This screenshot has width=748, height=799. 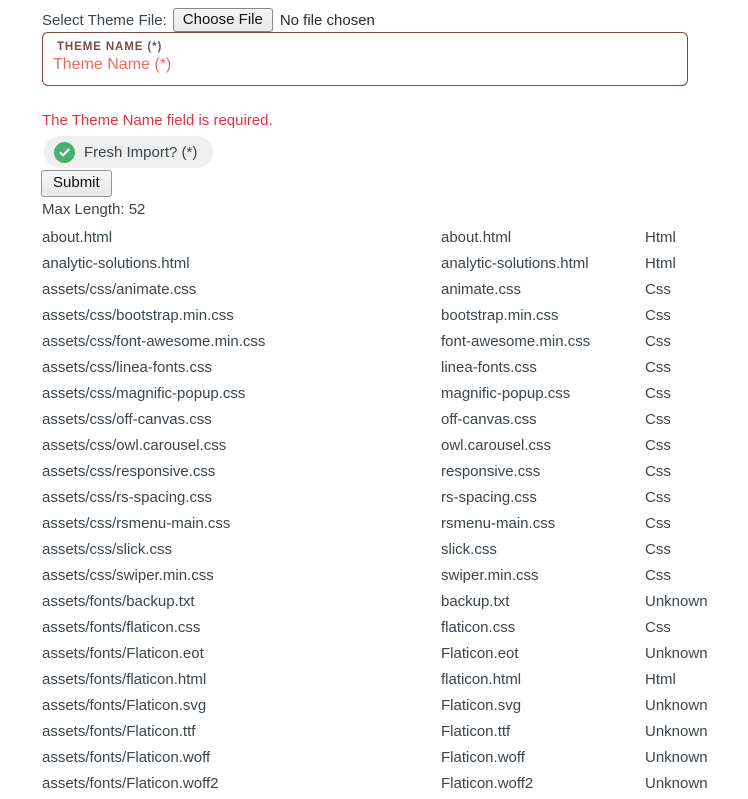 I want to click on fresh-import-label: Fresh Import? (*), so click(x=141, y=152).